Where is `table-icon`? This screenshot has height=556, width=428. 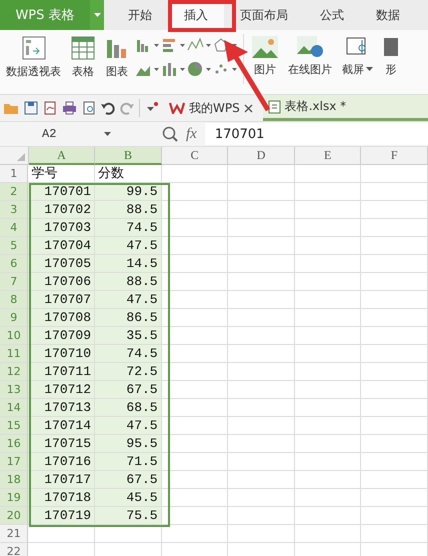 table-icon is located at coordinates (83, 48).